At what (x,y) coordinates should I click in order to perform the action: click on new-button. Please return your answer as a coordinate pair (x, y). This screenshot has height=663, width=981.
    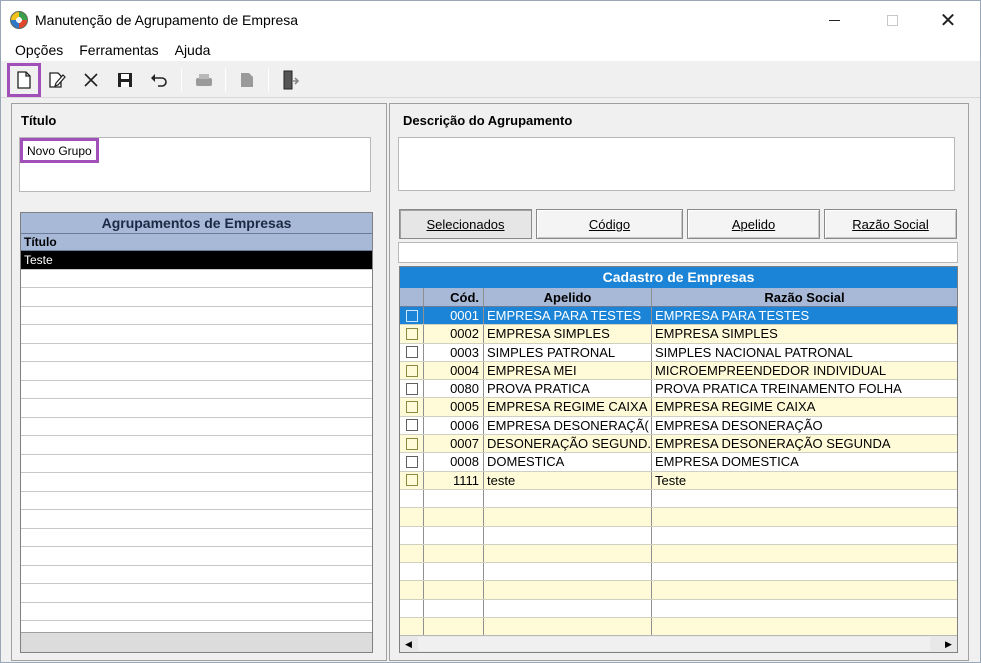
    Looking at the image, I should click on (24, 80).